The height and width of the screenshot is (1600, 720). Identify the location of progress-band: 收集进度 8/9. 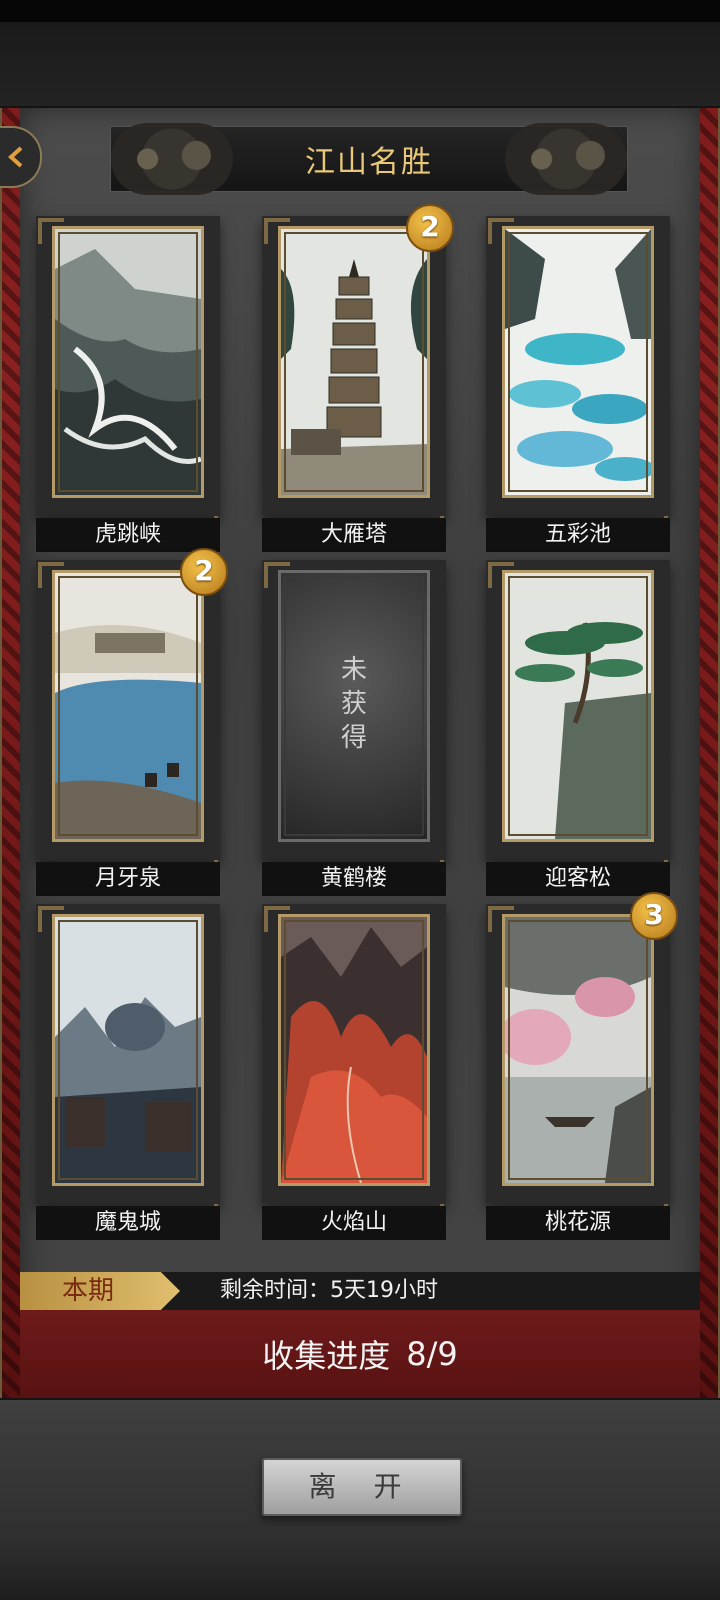
(360, 1354).